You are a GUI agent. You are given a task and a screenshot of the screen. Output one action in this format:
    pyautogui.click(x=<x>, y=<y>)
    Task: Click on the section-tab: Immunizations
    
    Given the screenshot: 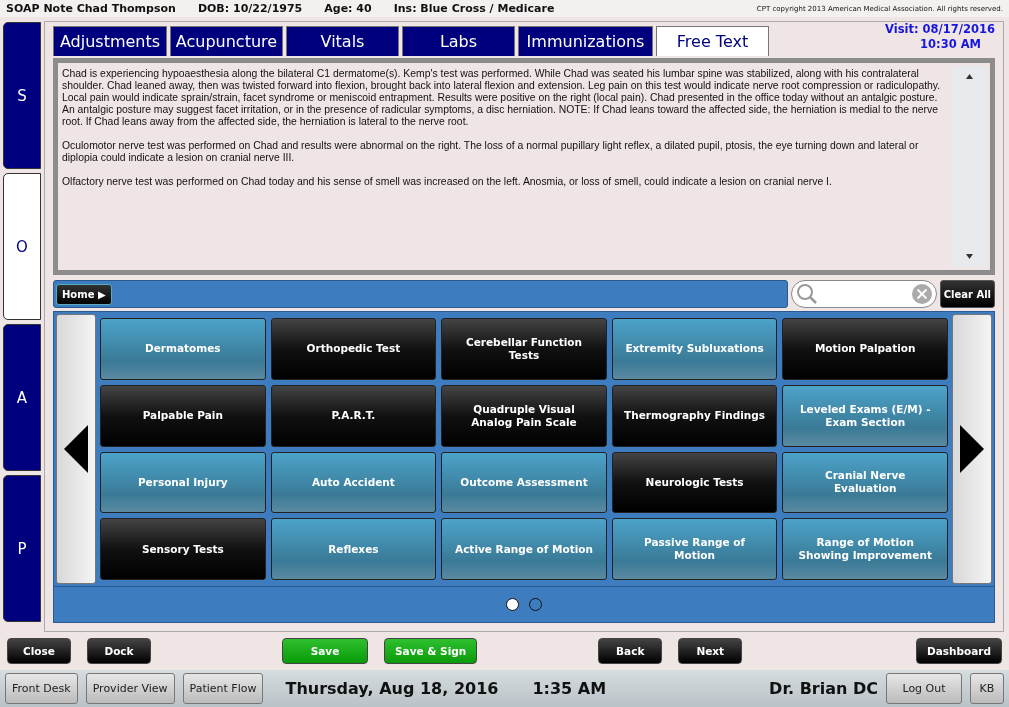 What is the action you would take?
    pyautogui.click(x=585, y=41)
    